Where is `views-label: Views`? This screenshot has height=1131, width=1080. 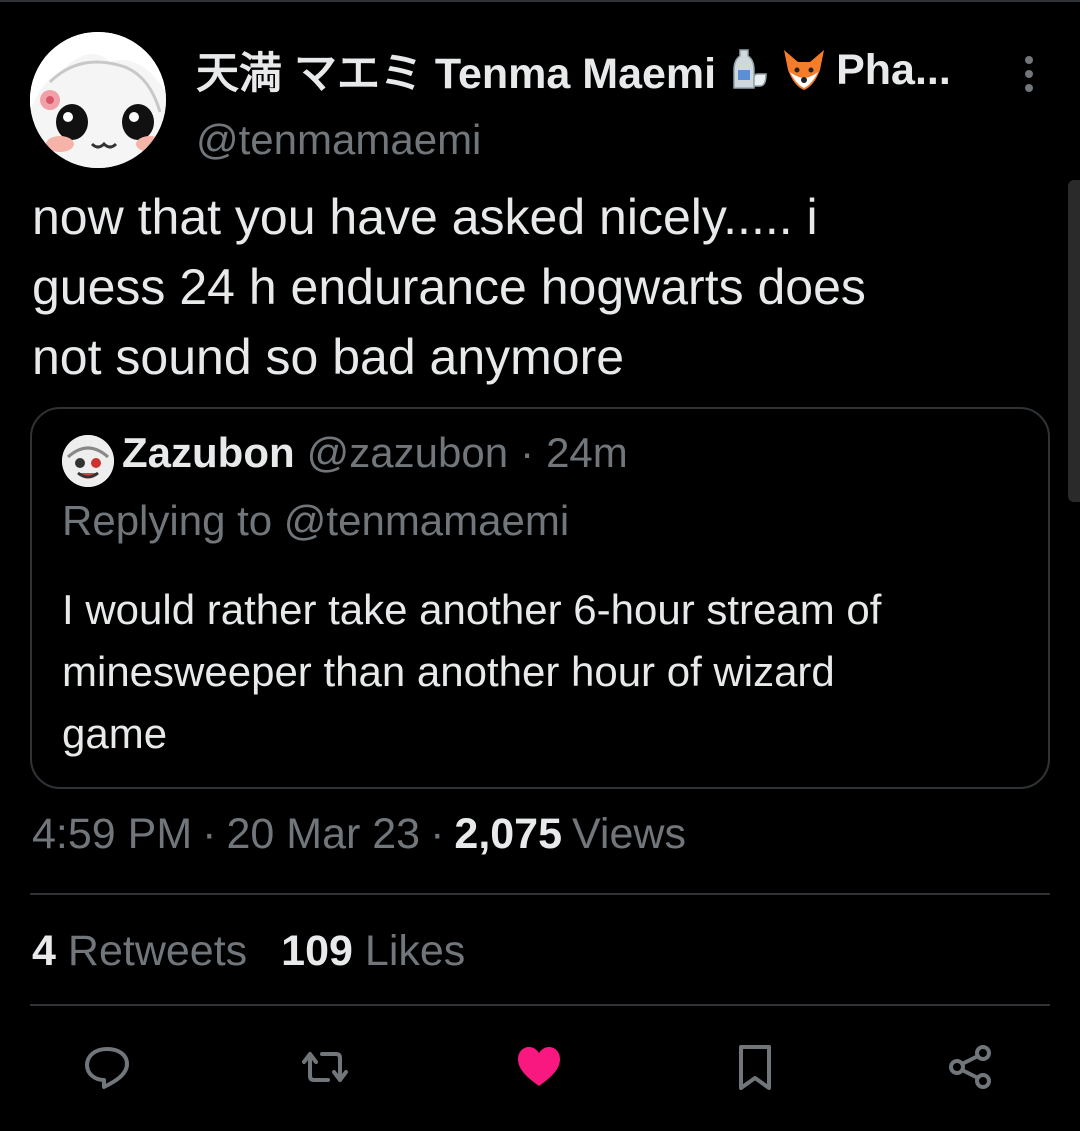
views-label: Views is located at coordinates (629, 834).